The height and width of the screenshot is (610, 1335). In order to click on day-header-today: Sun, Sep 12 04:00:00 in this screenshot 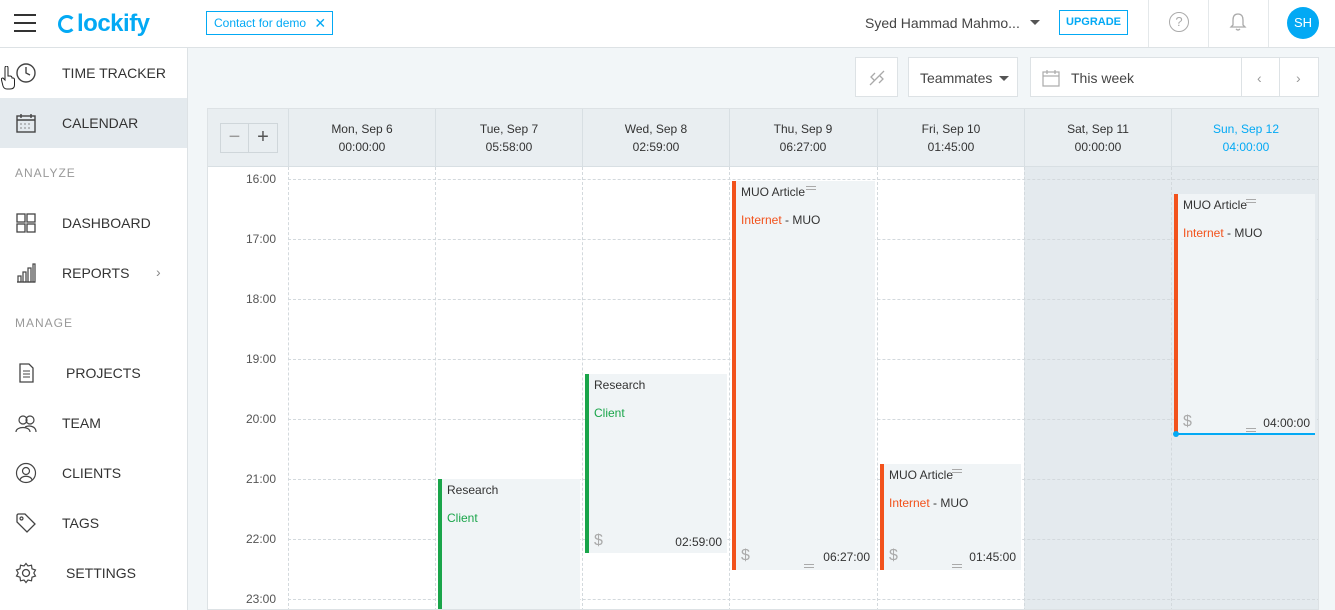, I will do `click(1244, 138)`.